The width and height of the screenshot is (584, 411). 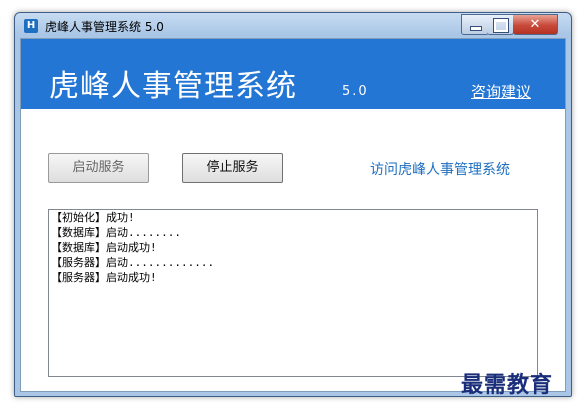 I want to click on maximize-button, so click(x=500, y=24).